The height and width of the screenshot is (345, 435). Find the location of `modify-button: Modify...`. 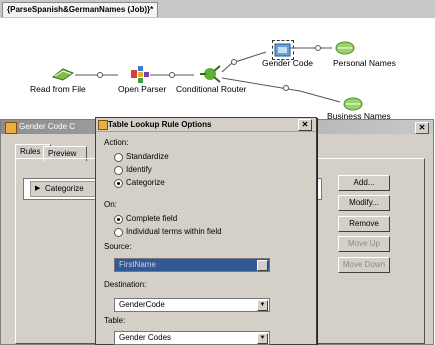

modify-button: Modify... is located at coordinates (364, 203).